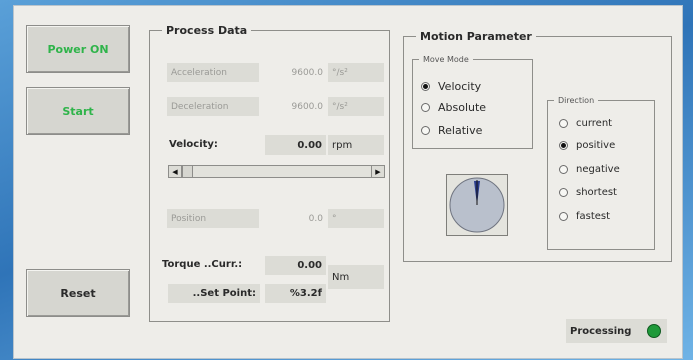 The width and height of the screenshot is (693, 360). I want to click on set-point-label-box: ..Set Point:, so click(214, 293).